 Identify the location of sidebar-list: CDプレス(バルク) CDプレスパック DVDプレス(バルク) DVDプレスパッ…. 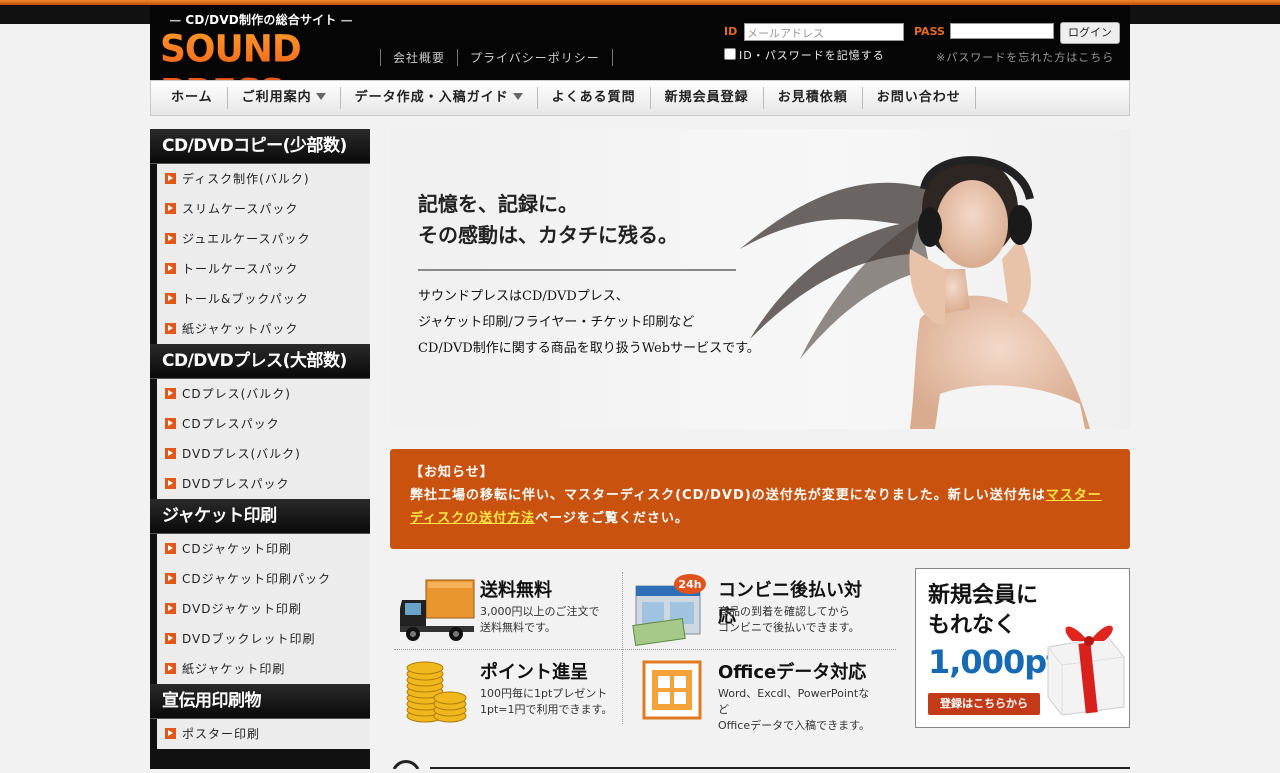
(263, 439).